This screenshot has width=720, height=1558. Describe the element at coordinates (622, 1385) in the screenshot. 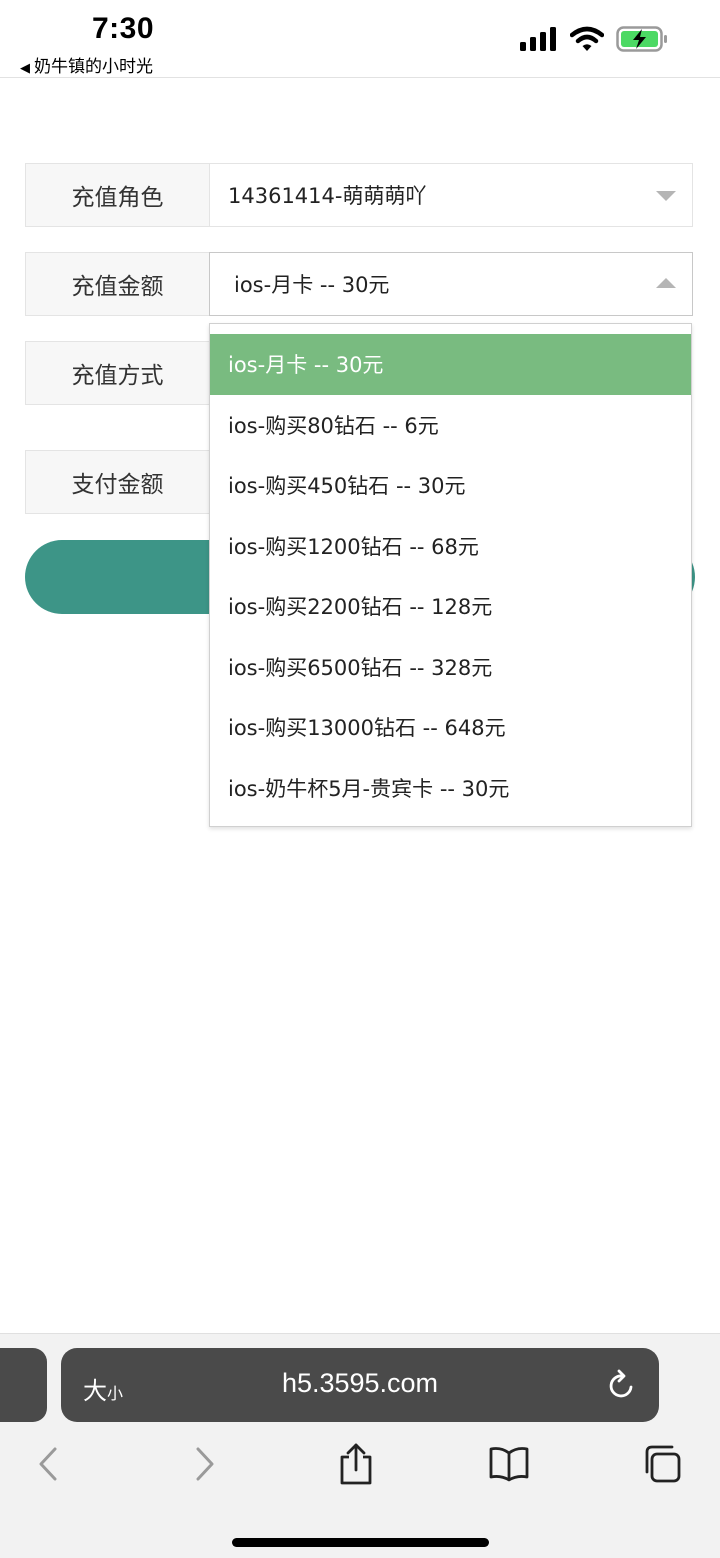

I see `reload-icon` at that location.